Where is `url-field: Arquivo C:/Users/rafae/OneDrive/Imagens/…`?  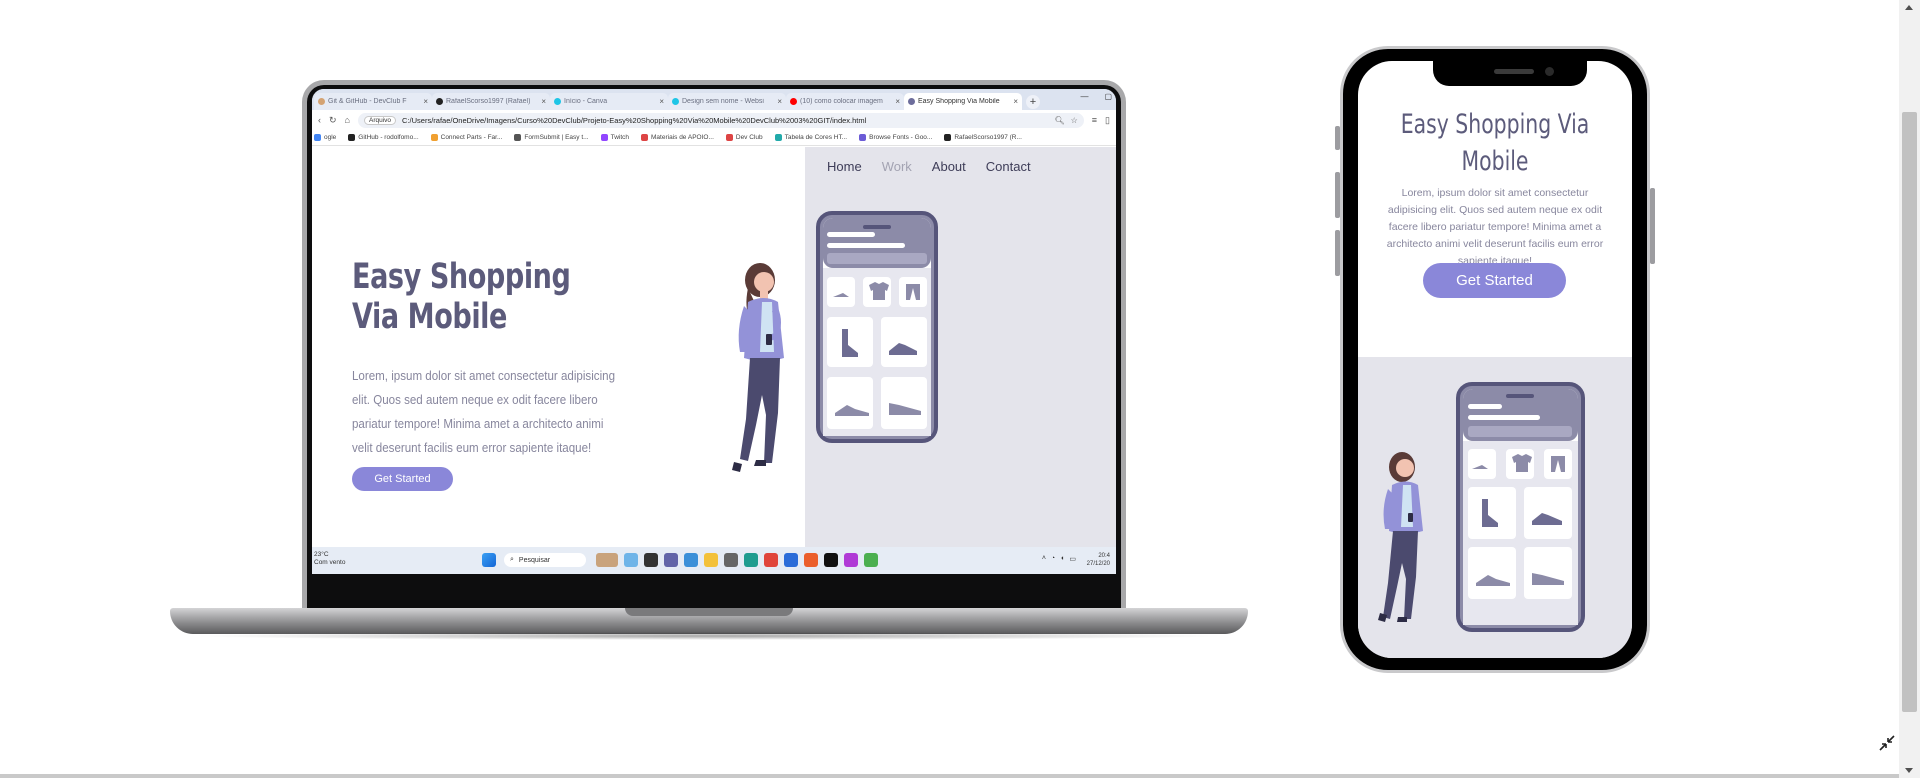
url-field: Arquivo C:/Users/rafae/OneDrive/Imagens/… is located at coordinates (720, 120).